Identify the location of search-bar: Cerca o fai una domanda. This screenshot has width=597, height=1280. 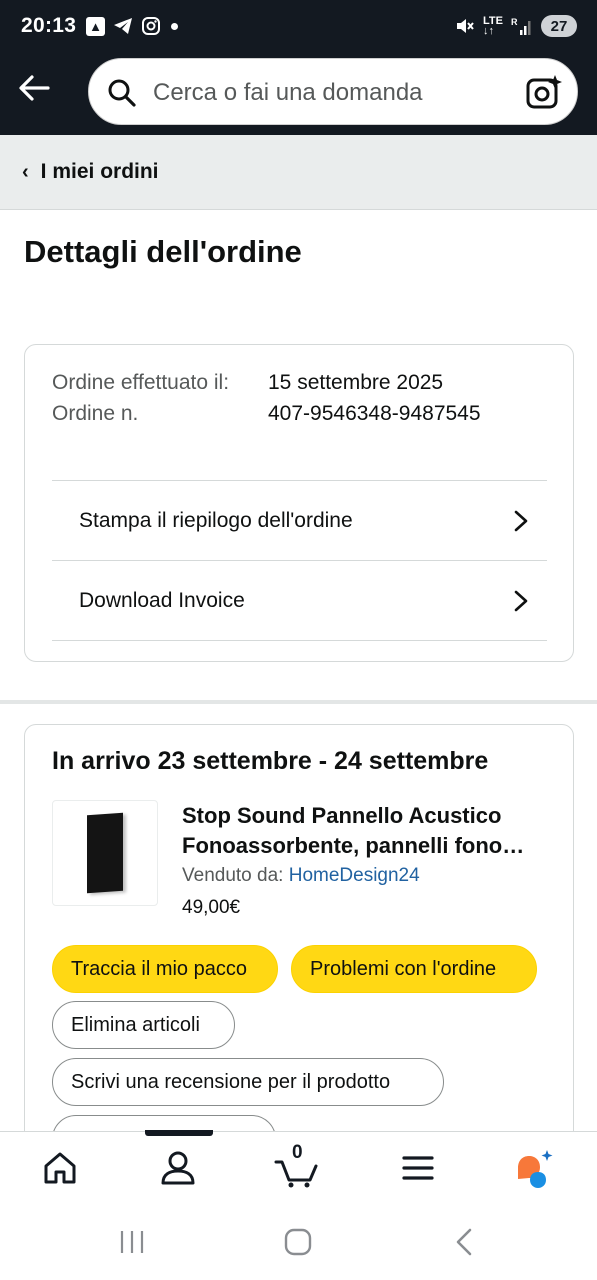
(333, 91).